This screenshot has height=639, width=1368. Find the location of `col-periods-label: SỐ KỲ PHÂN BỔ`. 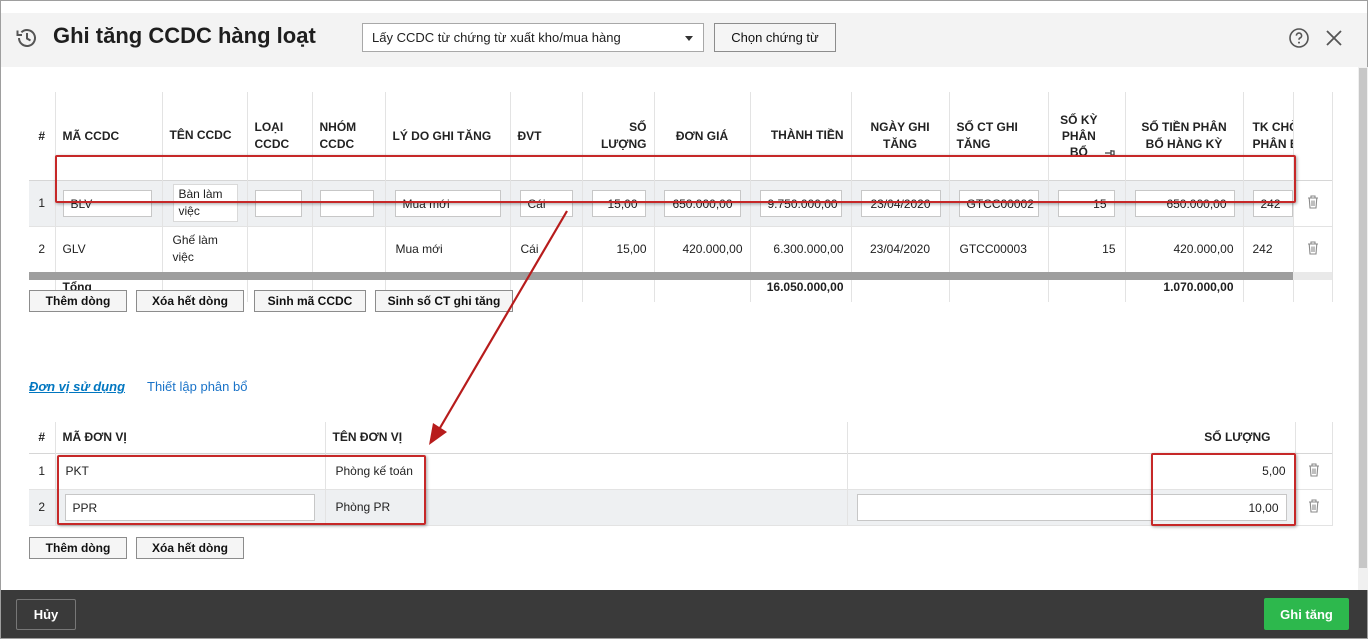

col-periods-label: SỐ KỲ PHÂN BỔ is located at coordinates (1079, 135).